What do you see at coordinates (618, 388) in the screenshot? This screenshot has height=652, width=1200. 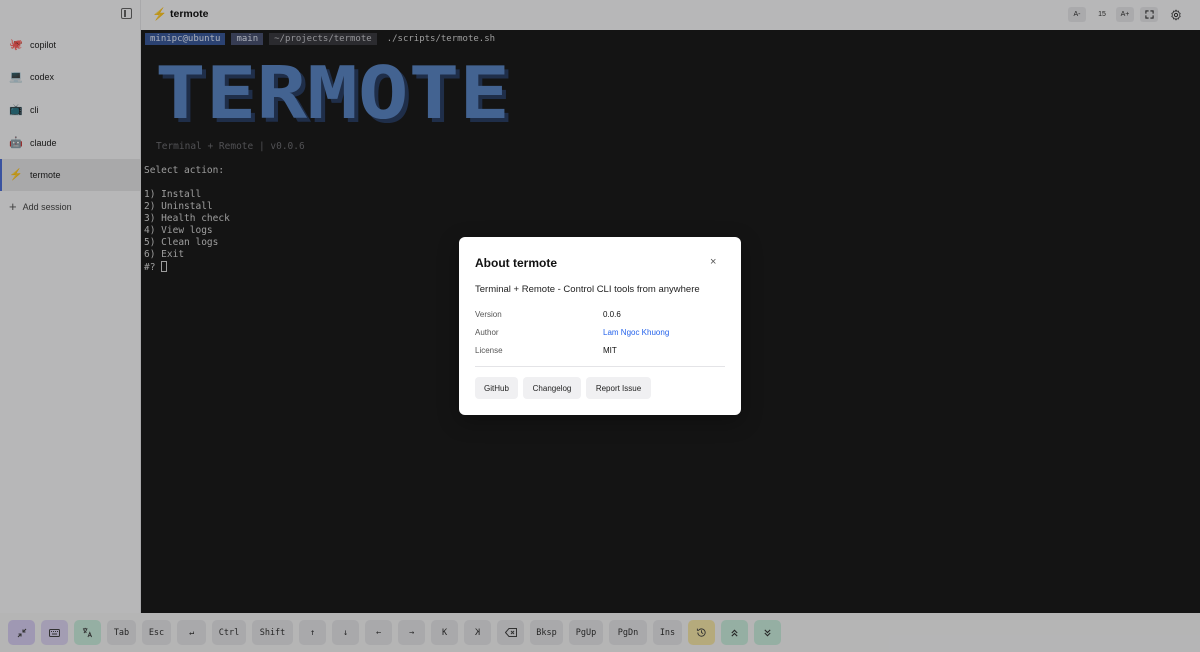 I see `report-issue-button: Report Issue` at bounding box center [618, 388].